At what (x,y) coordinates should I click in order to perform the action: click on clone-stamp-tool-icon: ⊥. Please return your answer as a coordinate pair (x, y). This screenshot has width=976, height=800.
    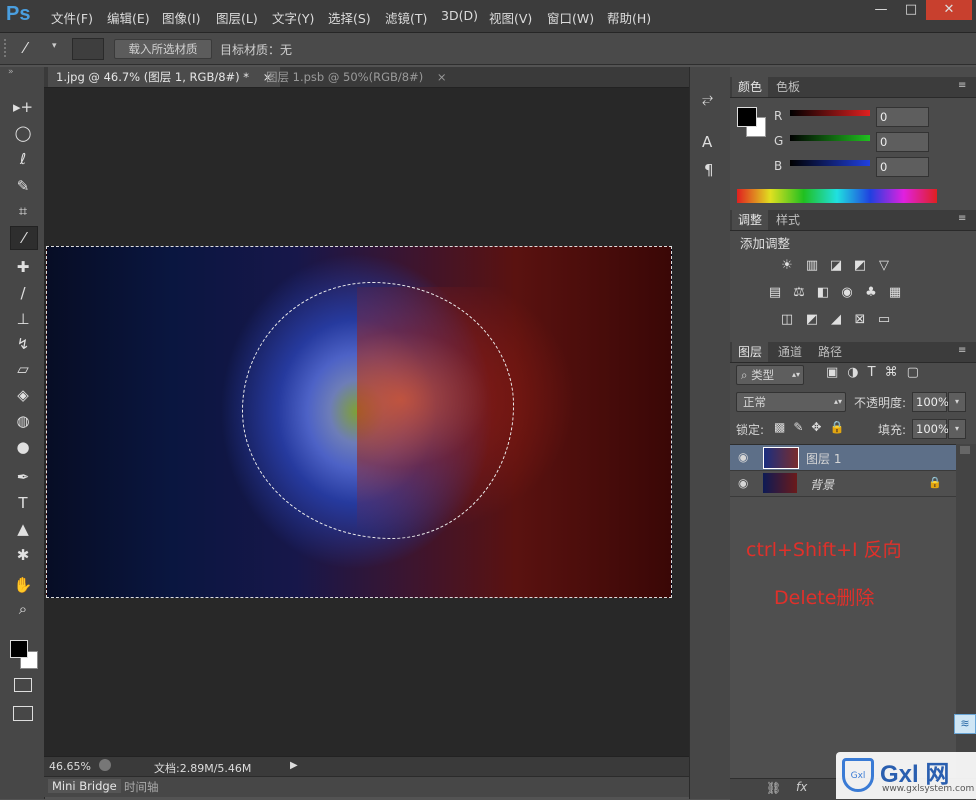
    Looking at the image, I should click on (23, 319).